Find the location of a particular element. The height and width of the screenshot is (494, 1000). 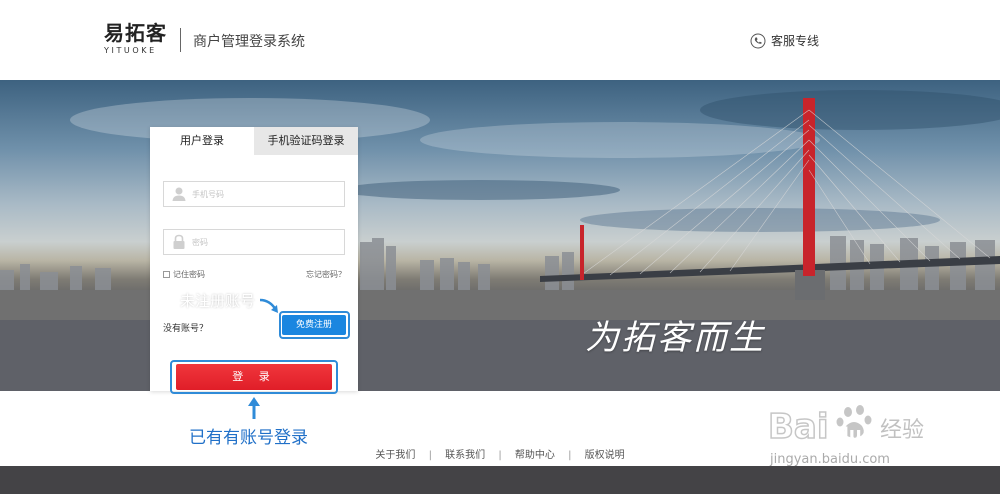

watermark-brand: 经验 is located at coordinates (902, 430).